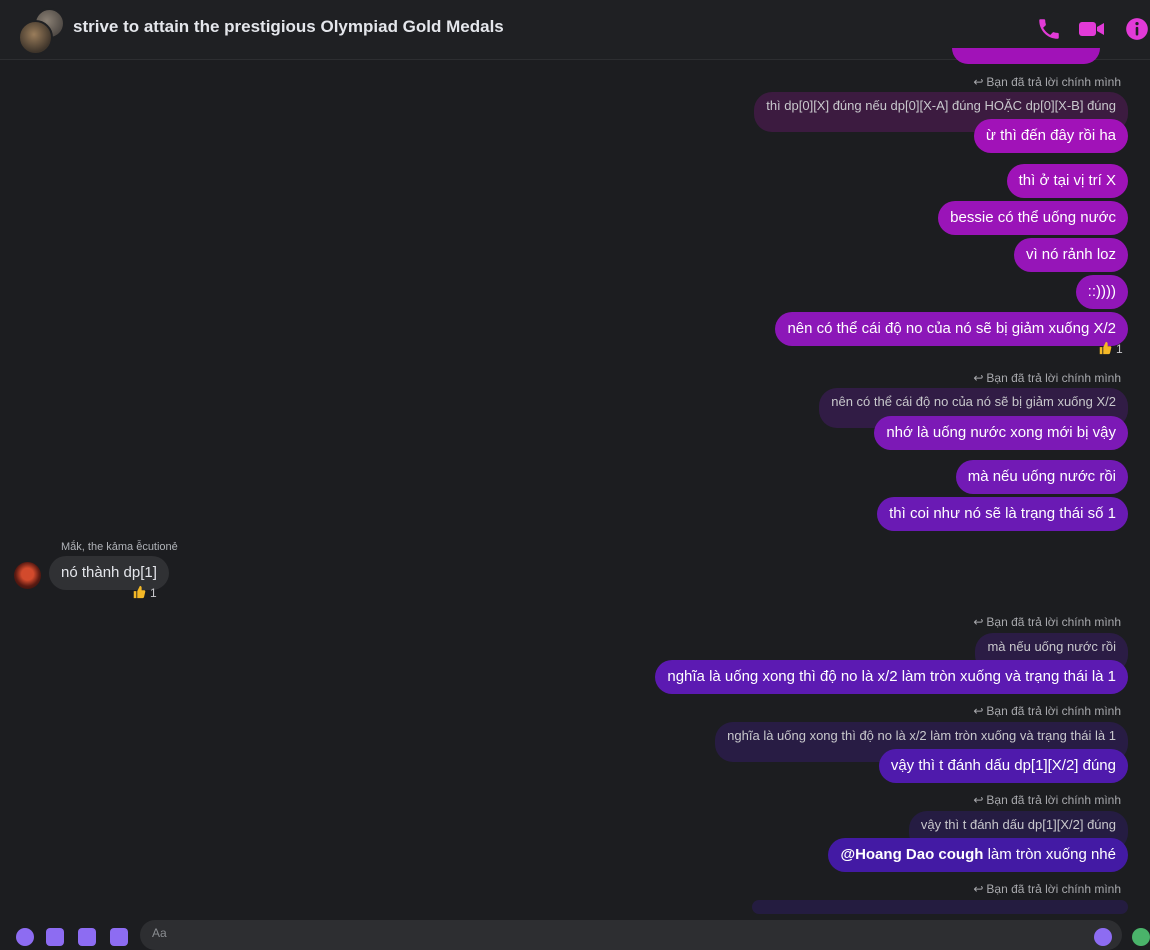 The width and height of the screenshot is (1150, 950). What do you see at coordinates (1103, 937) in the screenshot?
I see `emoji-icon` at bounding box center [1103, 937].